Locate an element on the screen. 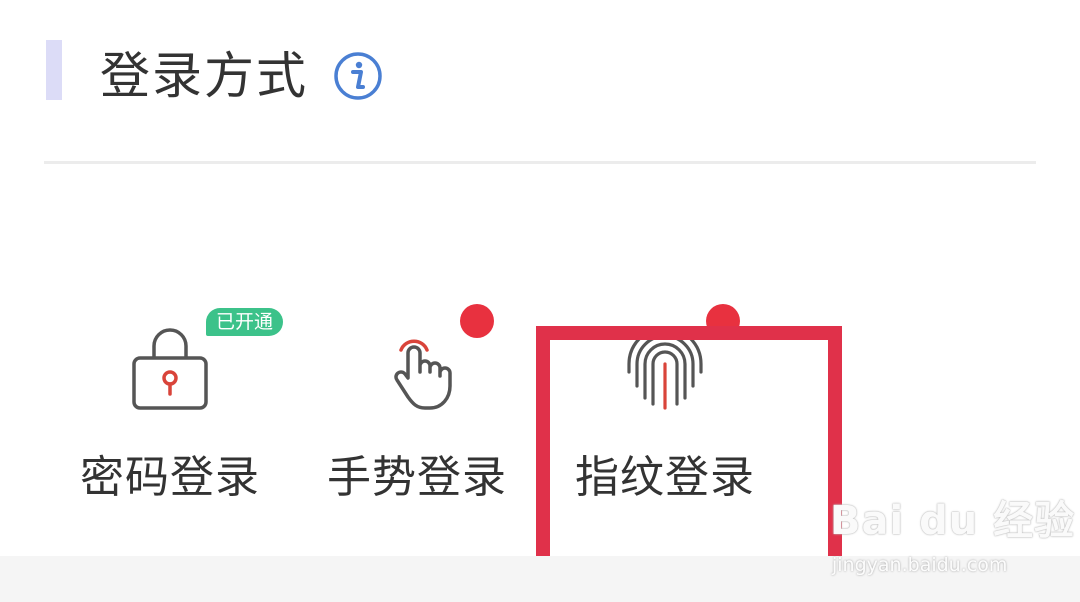  enabled-badge: 已开通 is located at coordinates (245, 322).